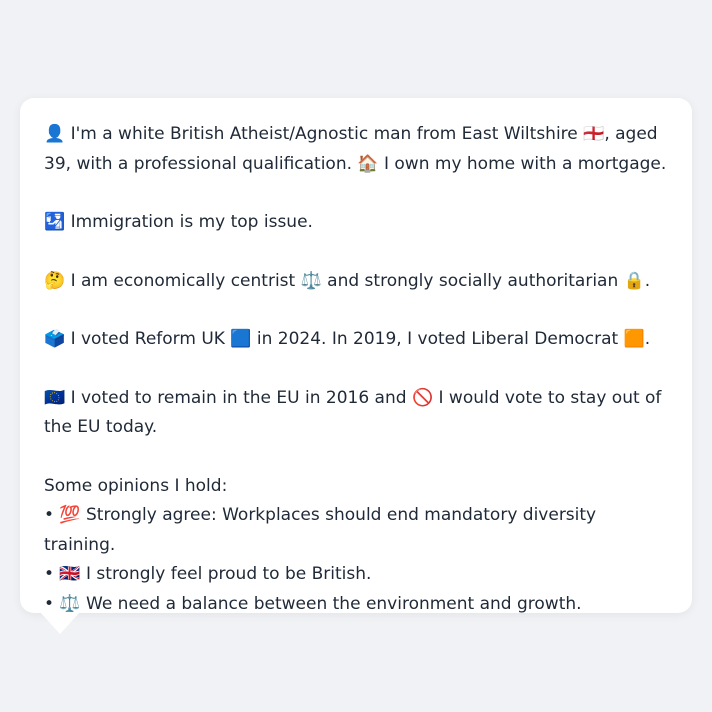  Describe the element at coordinates (136, 485) in the screenshot. I see `opinions-heading: Some opinions I hold:` at that location.